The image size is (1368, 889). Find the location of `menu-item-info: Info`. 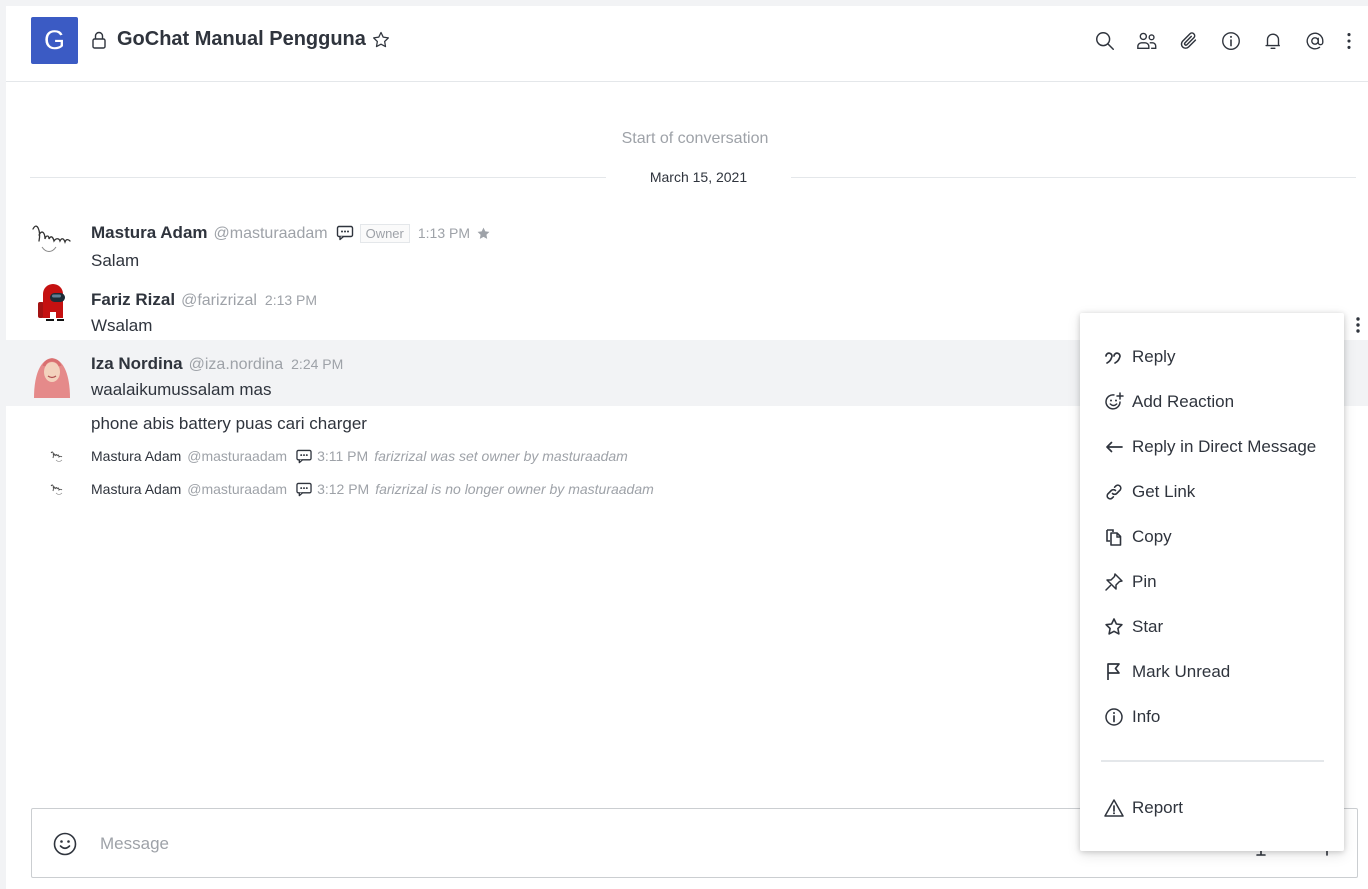

menu-item-info: Info is located at coordinates (1212, 717).